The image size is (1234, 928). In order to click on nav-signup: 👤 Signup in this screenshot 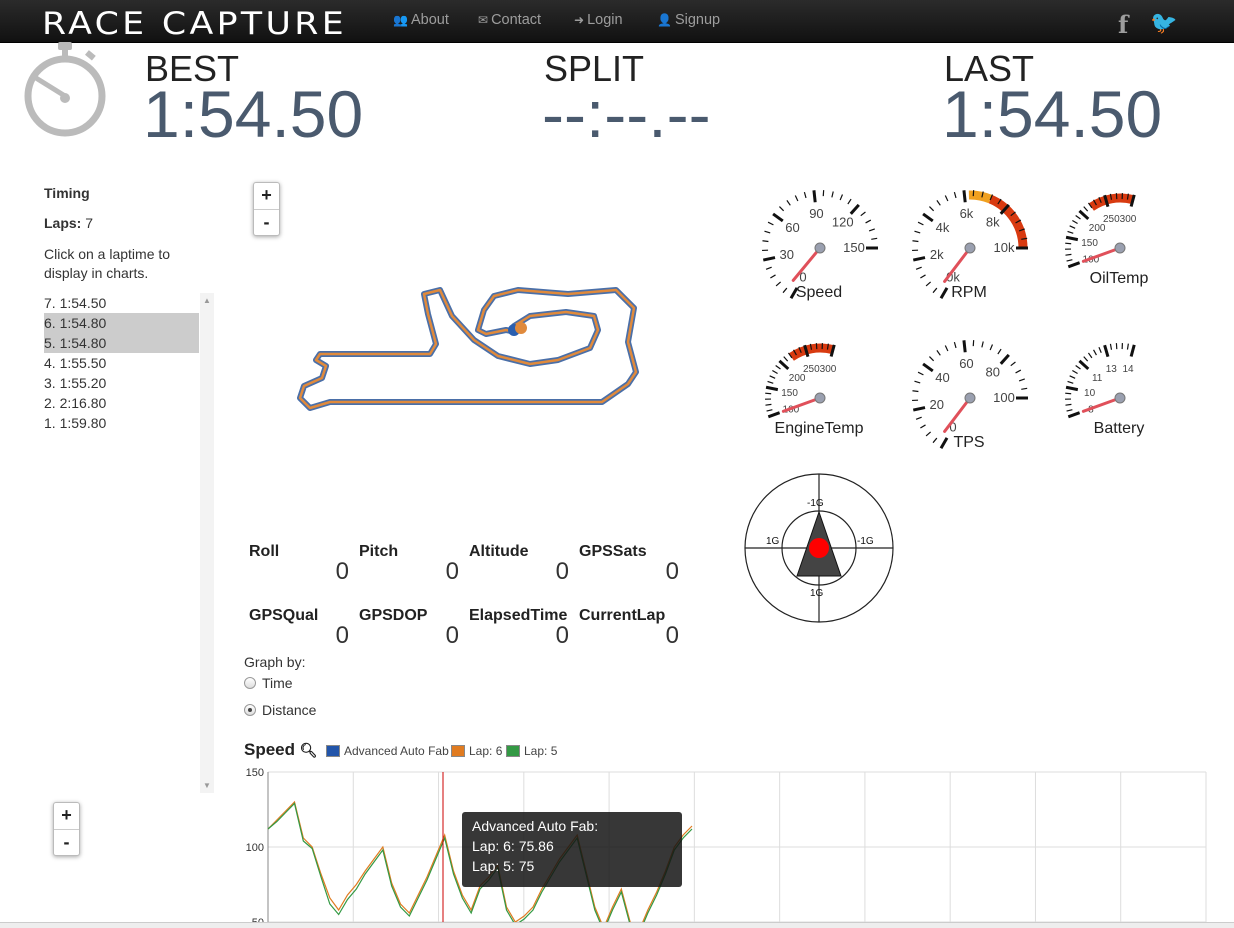, I will do `click(688, 20)`.